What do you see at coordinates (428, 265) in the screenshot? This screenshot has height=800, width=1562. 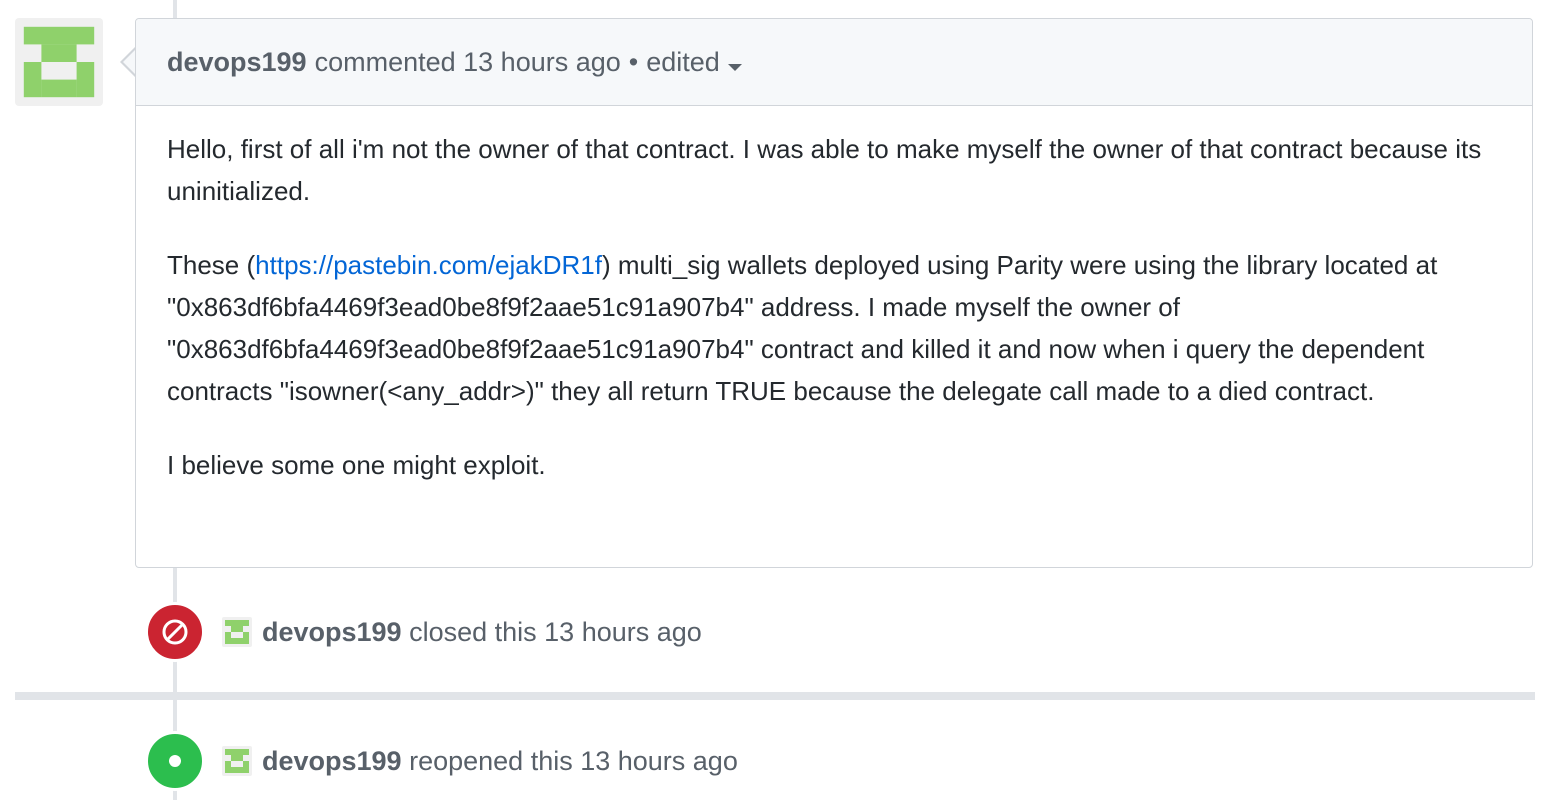 I see `pastebin-link: https://pastebin.com/ejakDR1f` at bounding box center [428, 265].